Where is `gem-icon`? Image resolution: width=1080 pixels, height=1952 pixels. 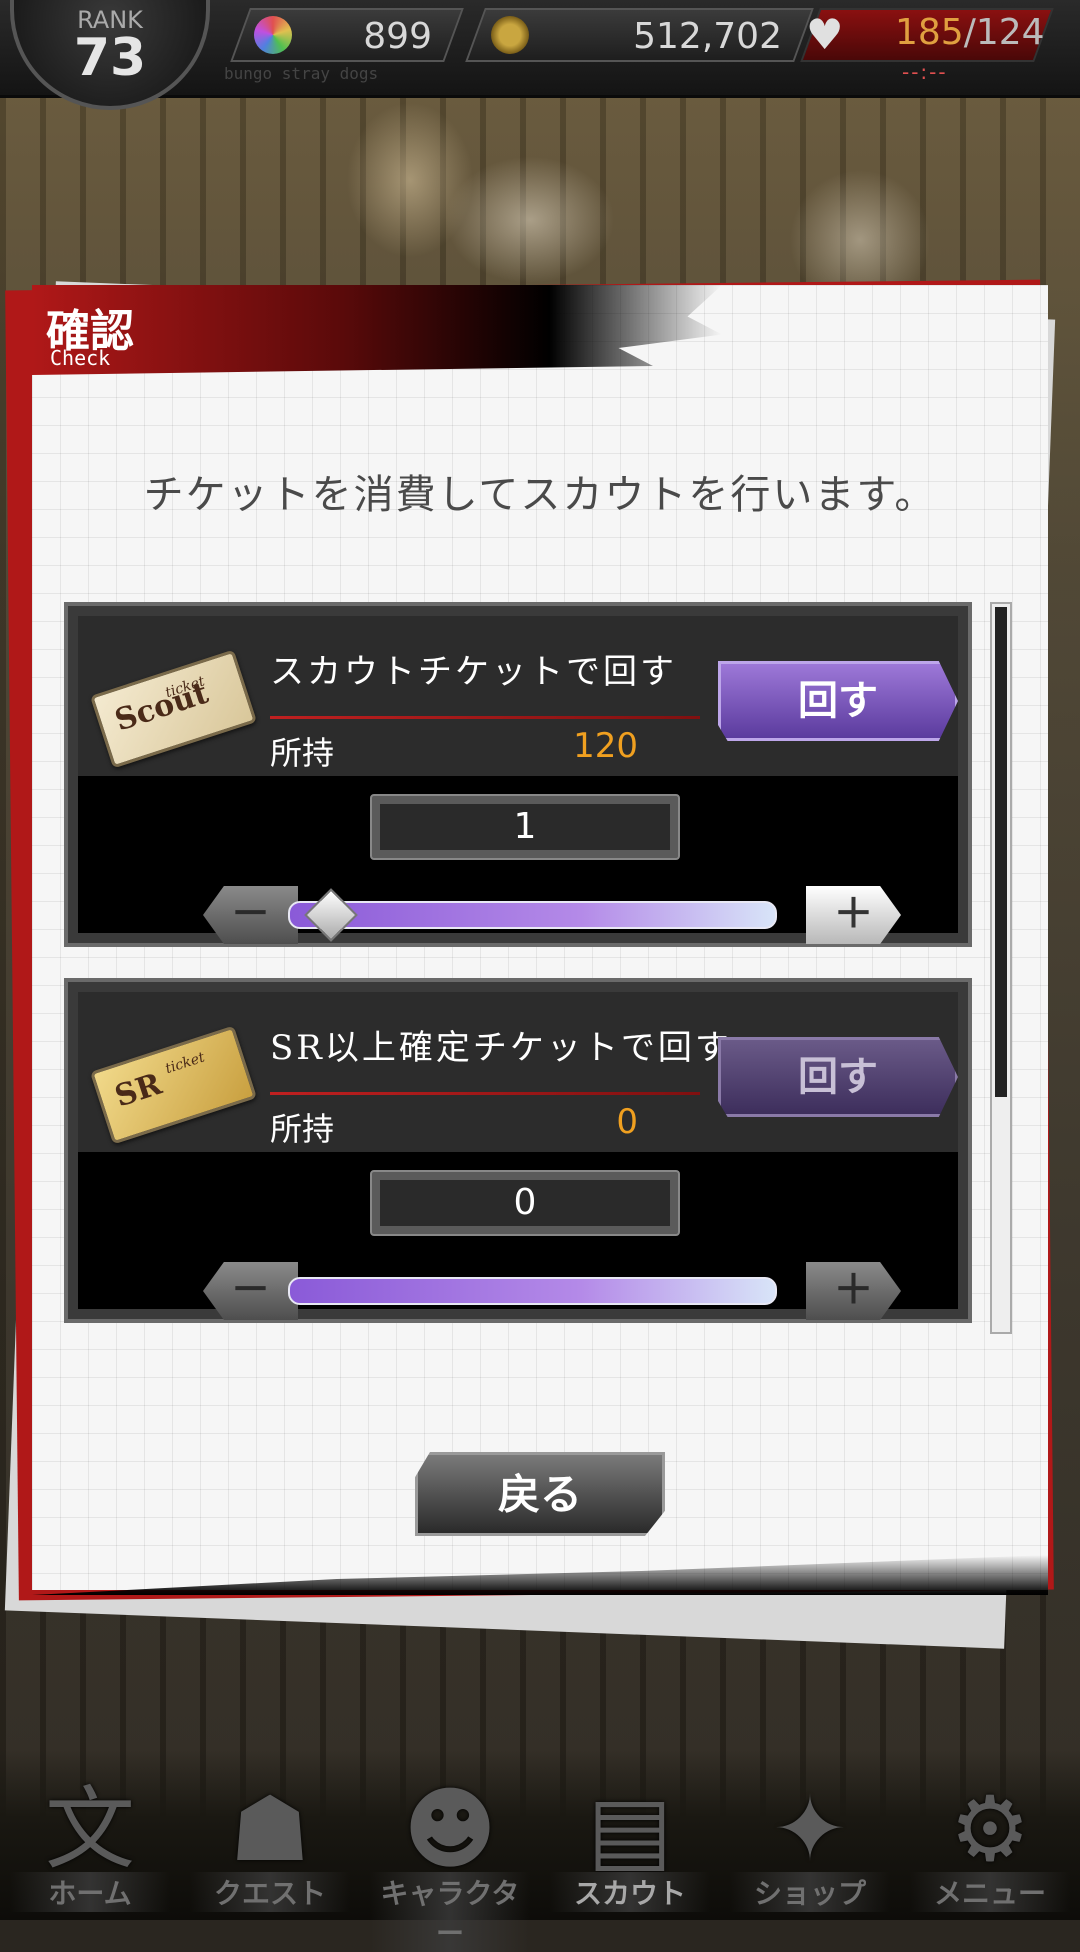
gem-icon is located at coordinates (273, 35).